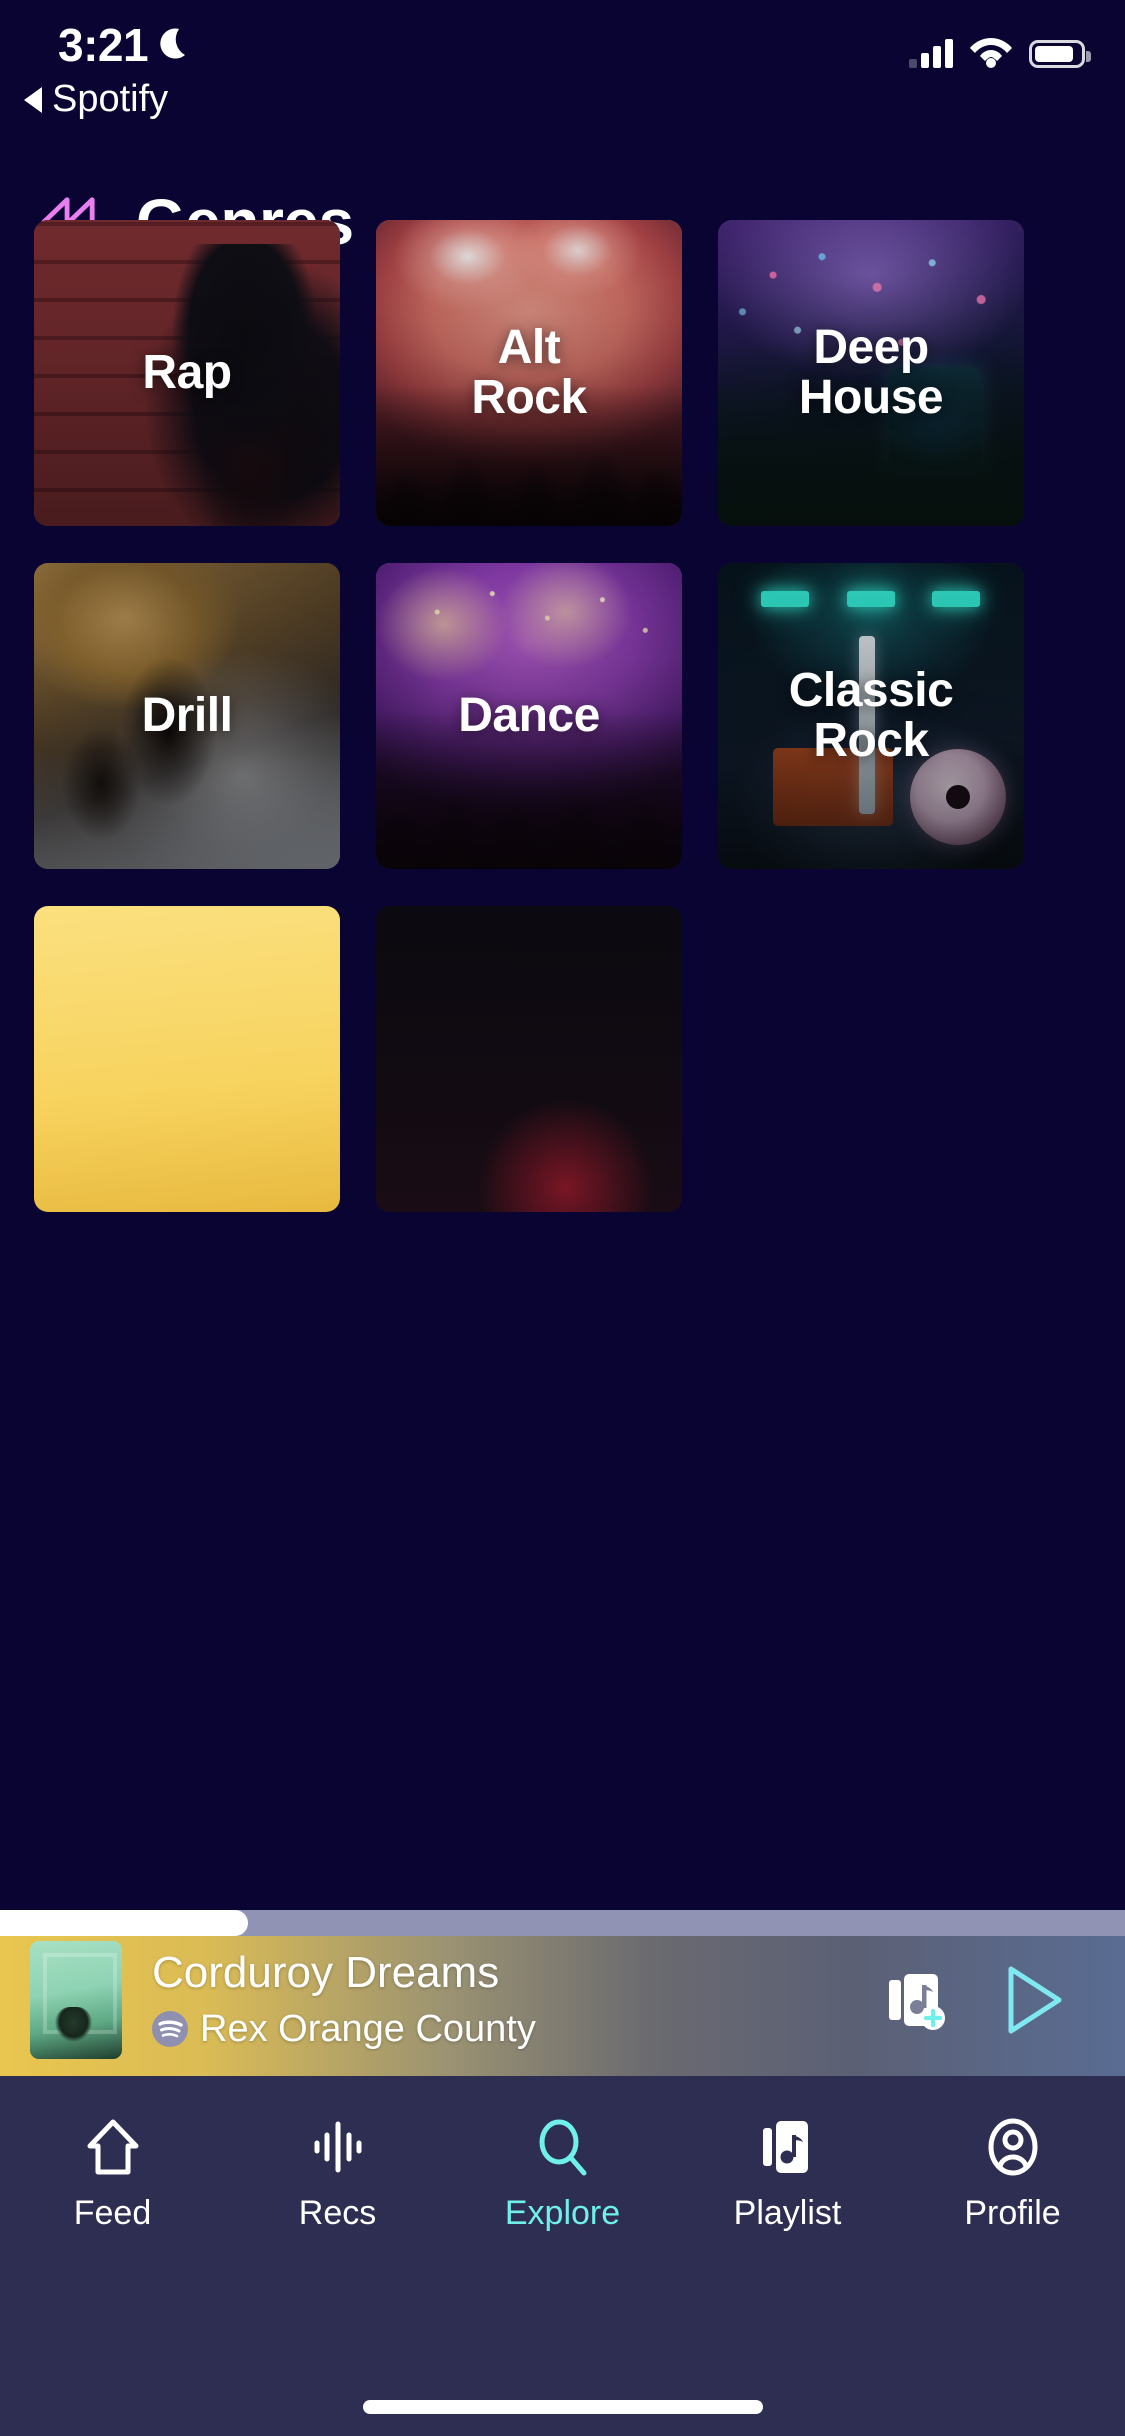 The width and height of the screenshot is (1125, 2436). I want to click on genre-card-label: Alt Rock, so click(529, 372).